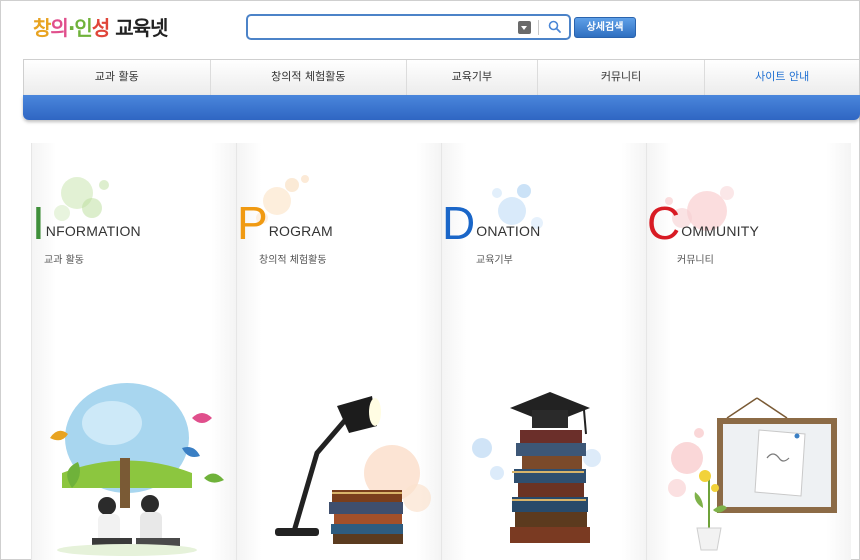 The width and height of the screenshot is (860, 560). What do you see at coordinates (353, 470) in the screenshot?
I see `desk-lamp-books-icon` at bounding box center [353, 470].